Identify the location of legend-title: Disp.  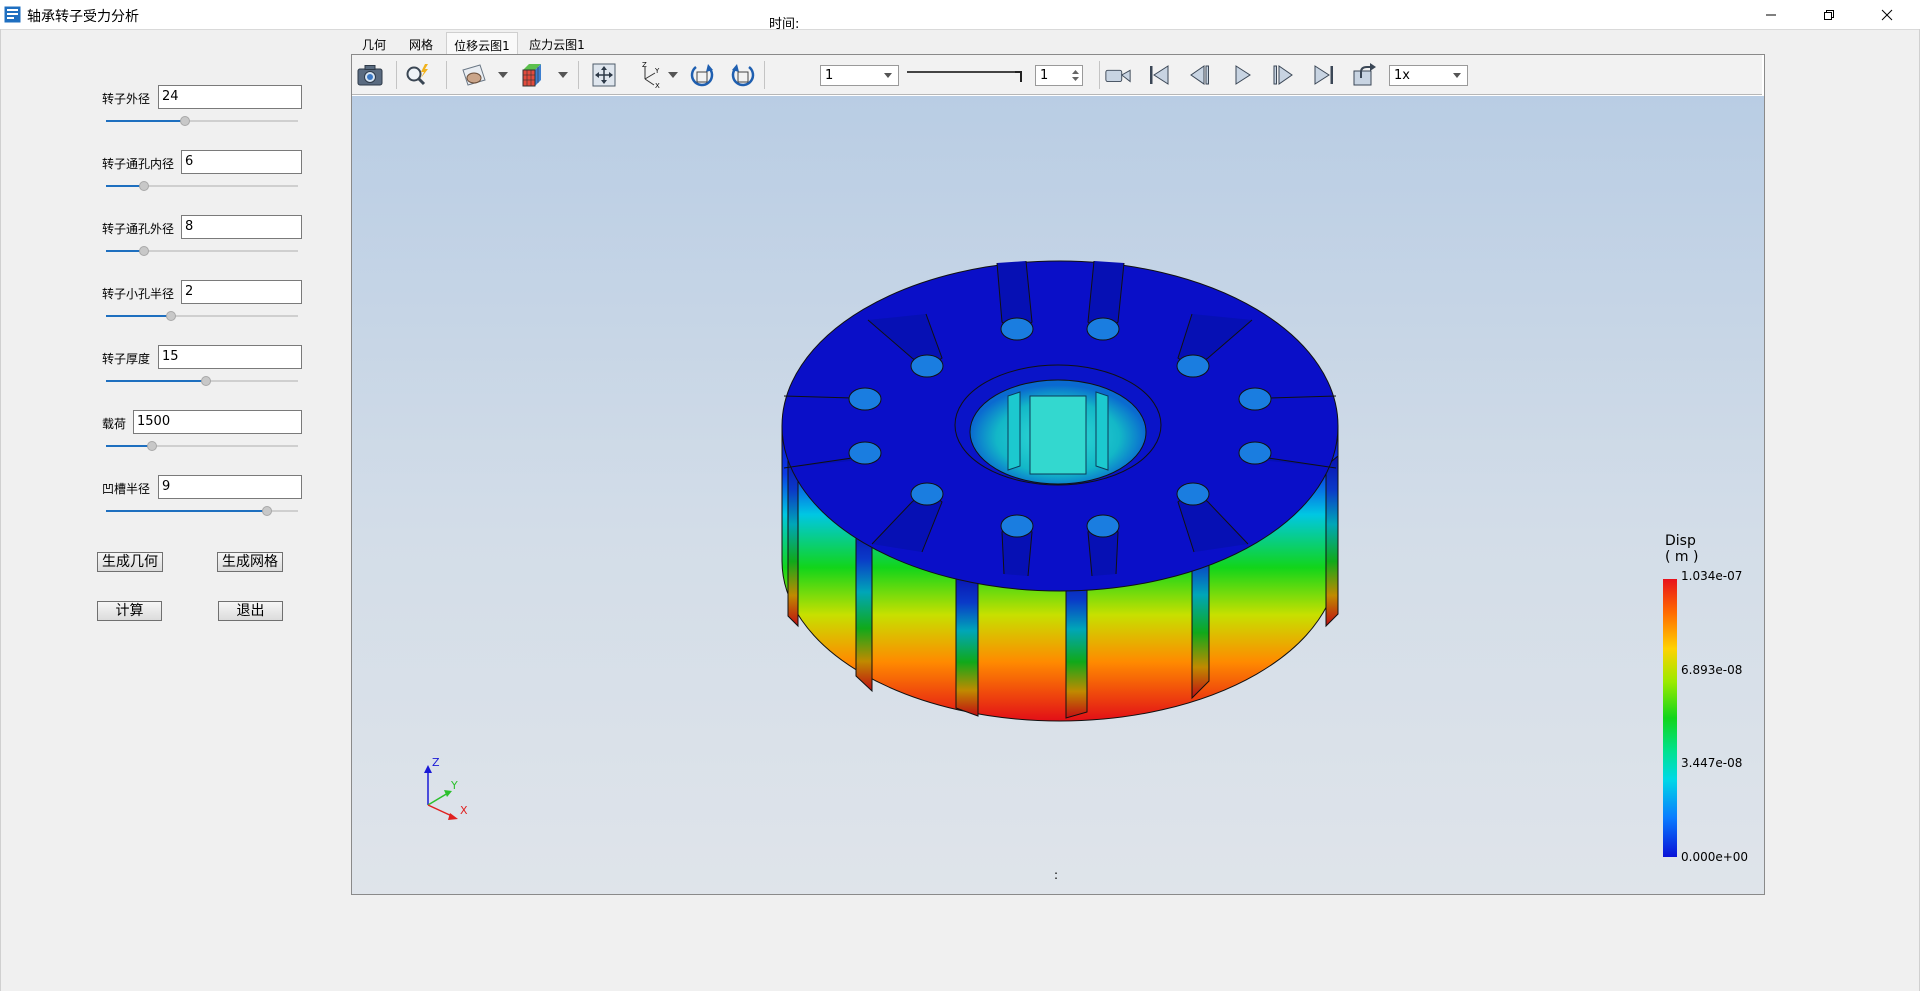
(1680, 541).